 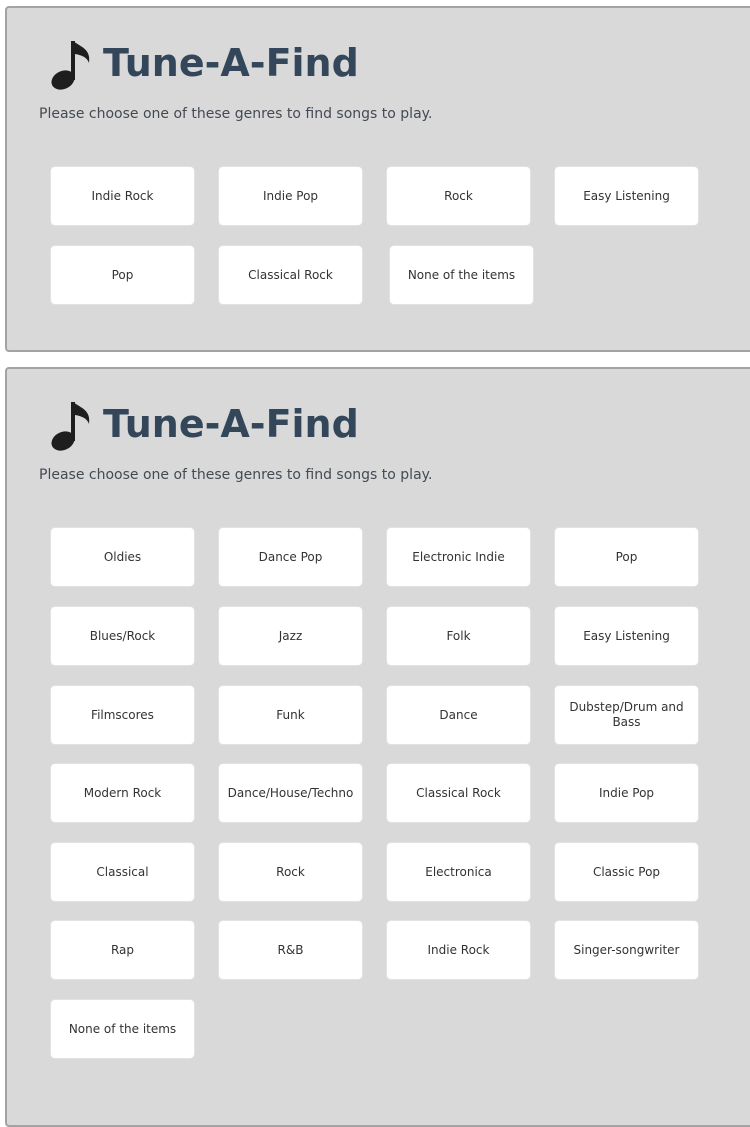 What do you see at coordinates (458, 557) in the screenshot?
I see `genre-option: Electronic Indie` at bounding box center [458, 557].